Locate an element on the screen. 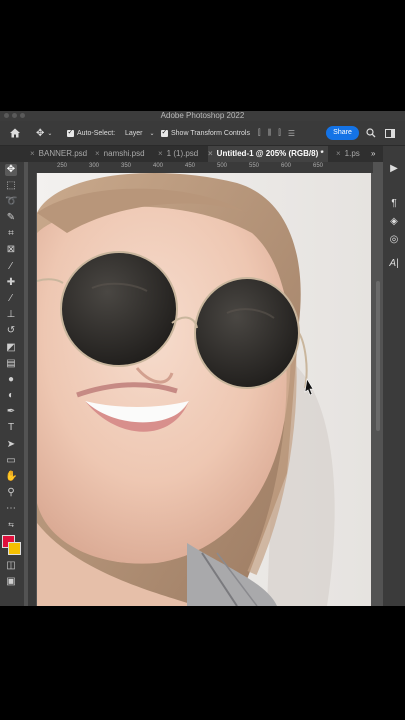 This screenshot has width=405, height=720. auto-select-checkbox: Auto-Select: is located at coordinates (91, 133).